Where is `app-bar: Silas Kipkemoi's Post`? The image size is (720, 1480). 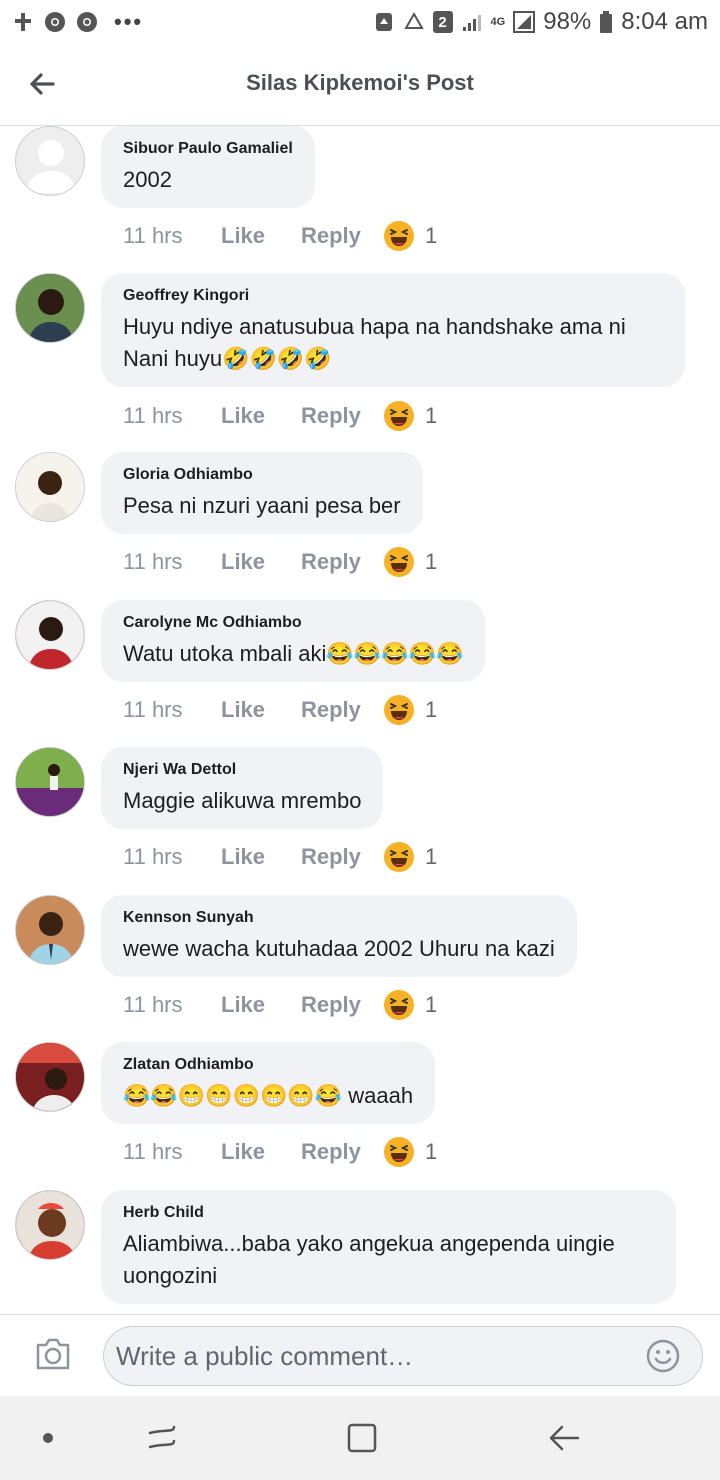
app-bar: Silas Kipkemoi's Post is located at coordinates (360, 85).